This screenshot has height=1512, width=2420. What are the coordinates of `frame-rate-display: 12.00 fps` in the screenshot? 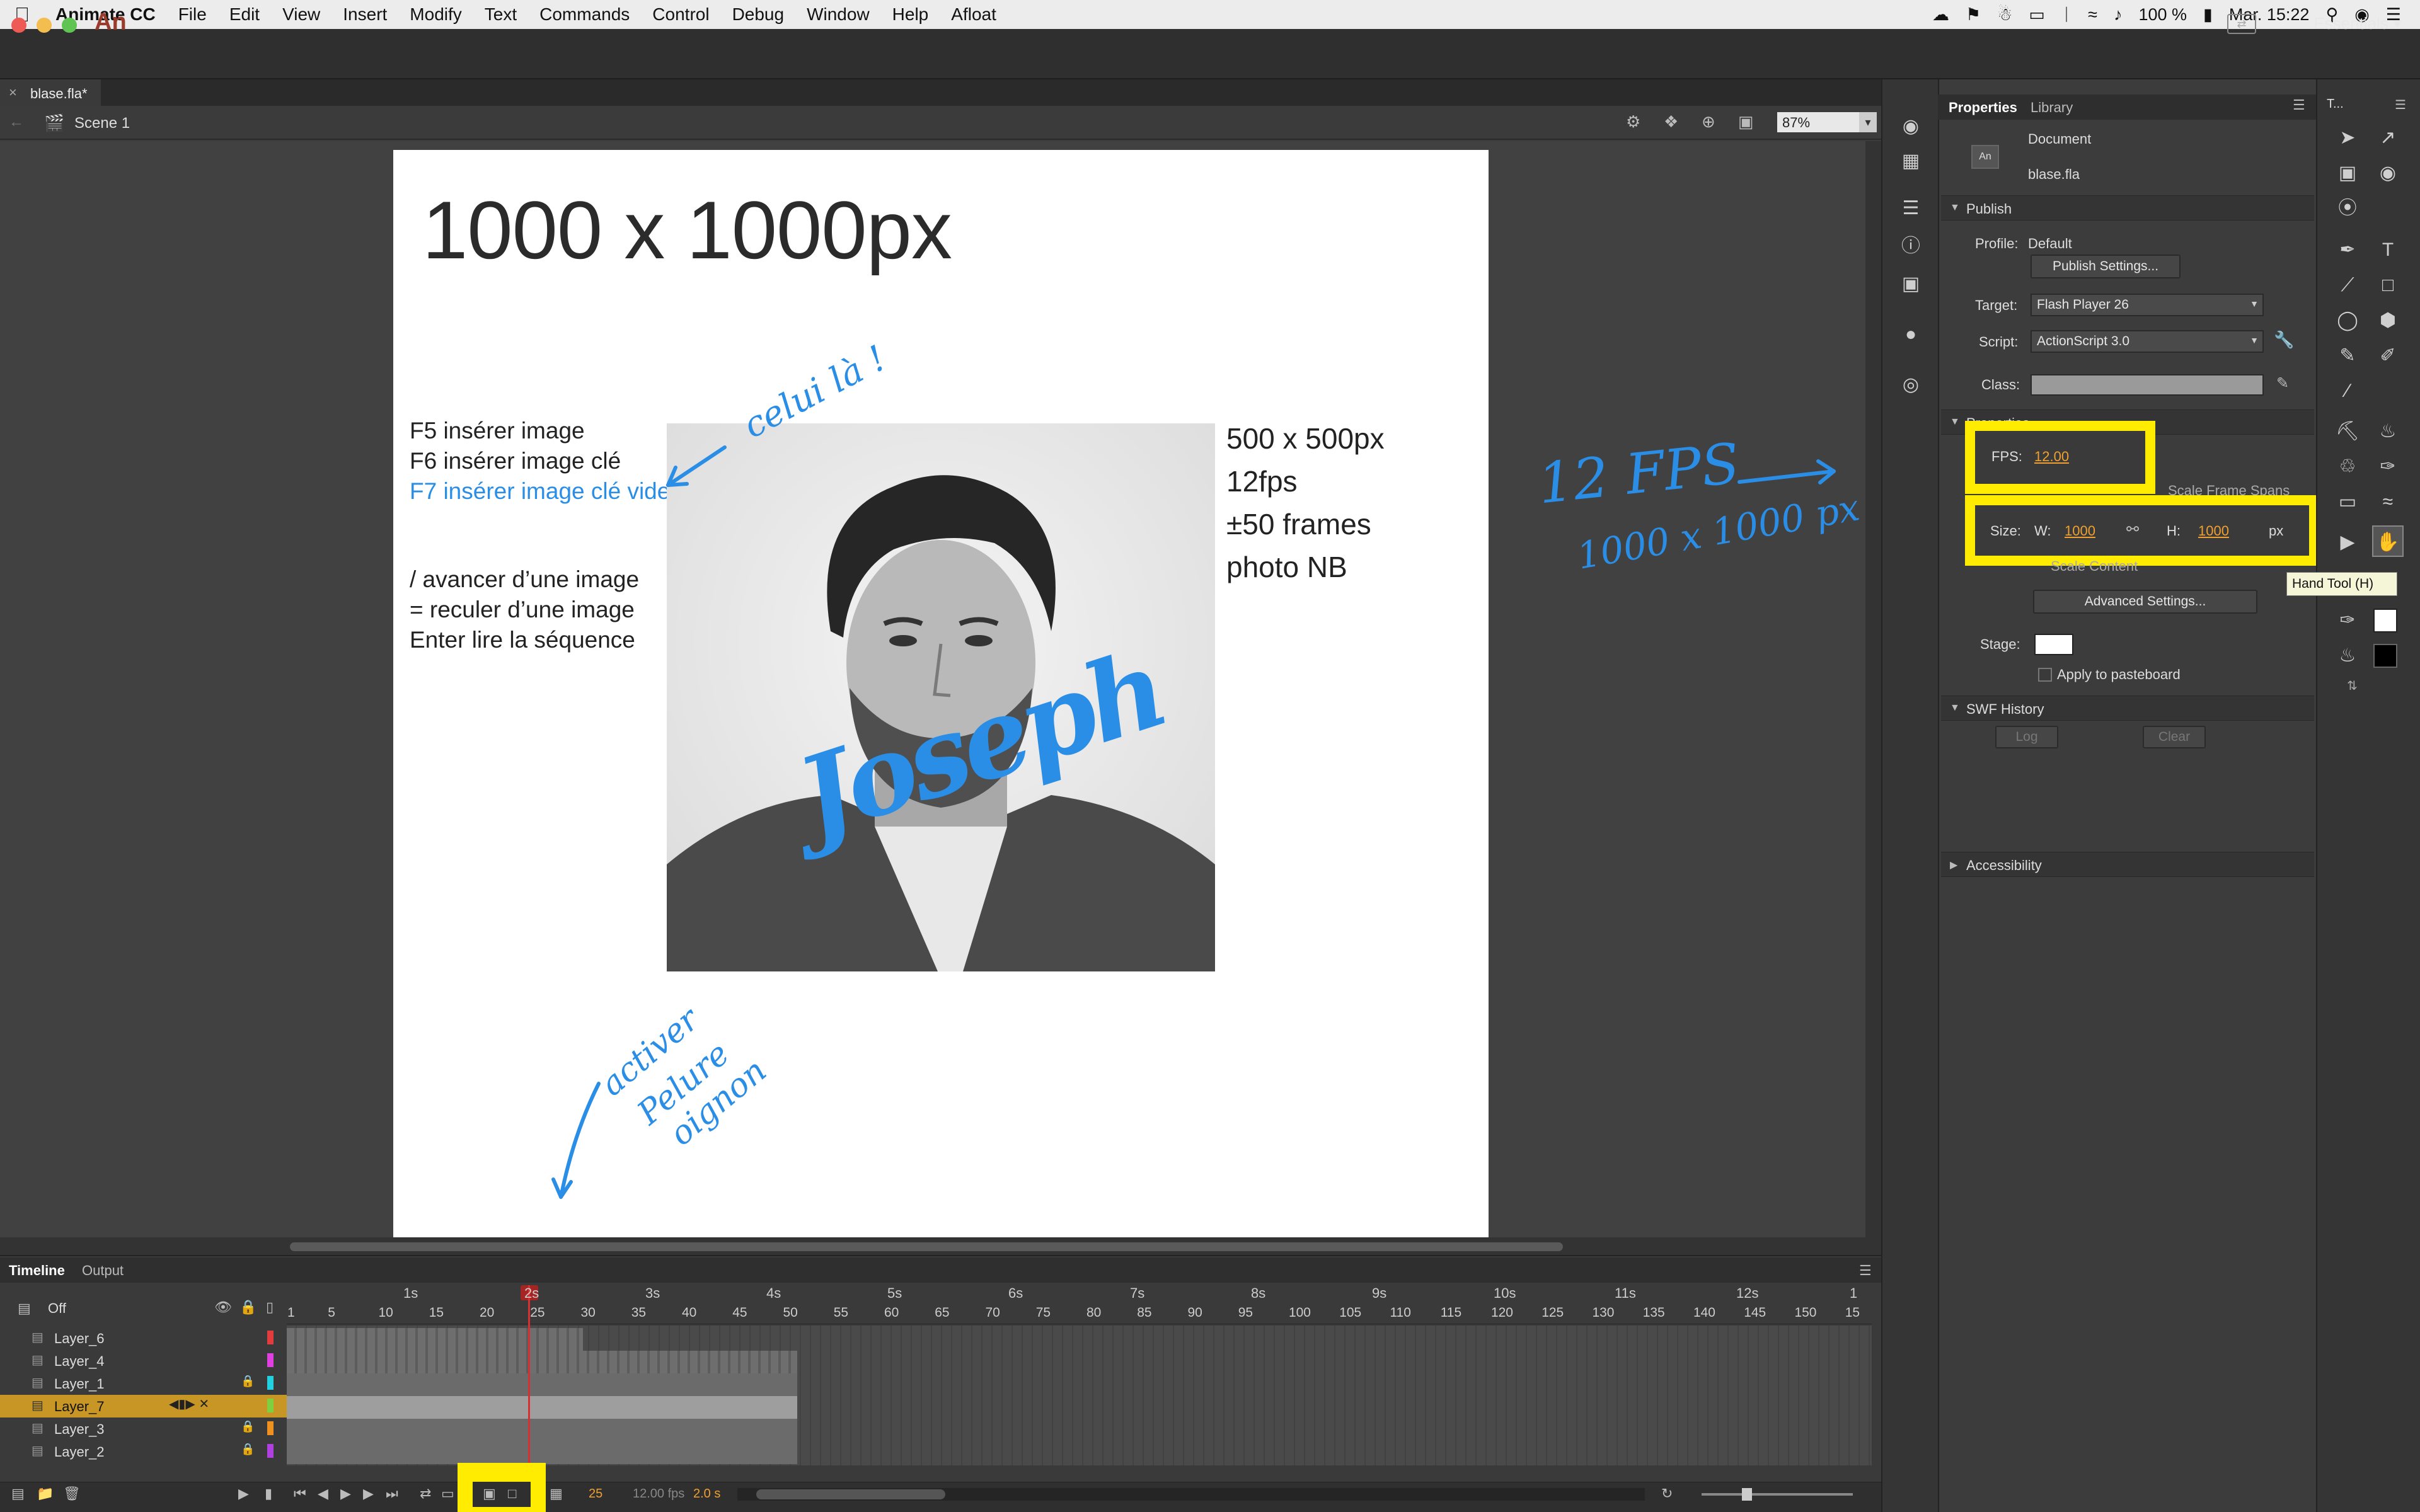 It's located at (658, 1494).